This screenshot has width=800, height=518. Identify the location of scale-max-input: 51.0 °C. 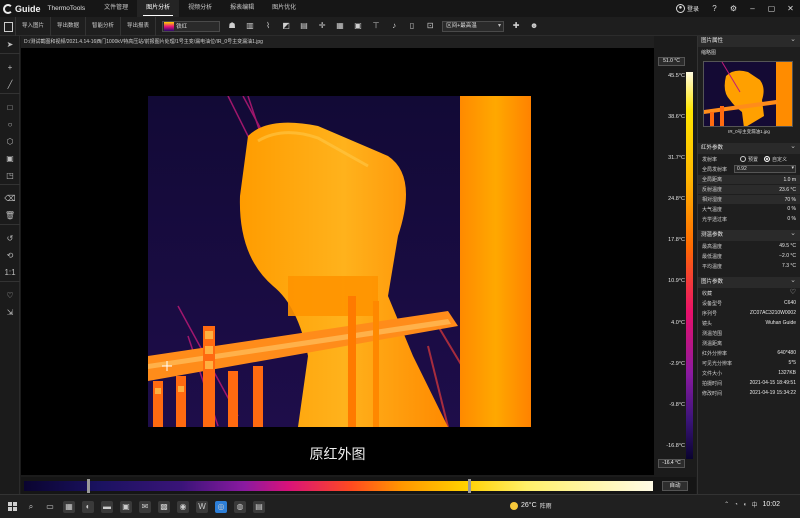
(671, 61).